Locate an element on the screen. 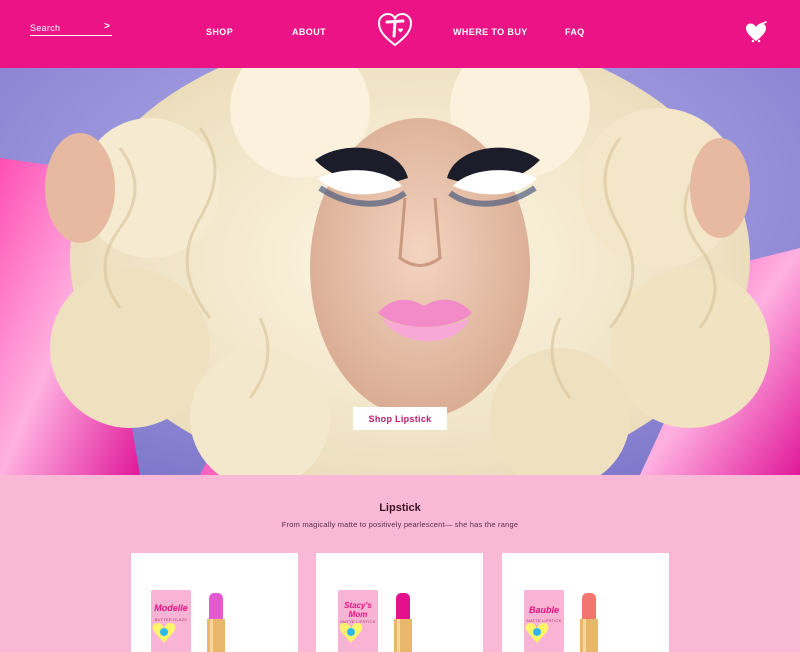  search-box: > is located at coordinates (71, 28).